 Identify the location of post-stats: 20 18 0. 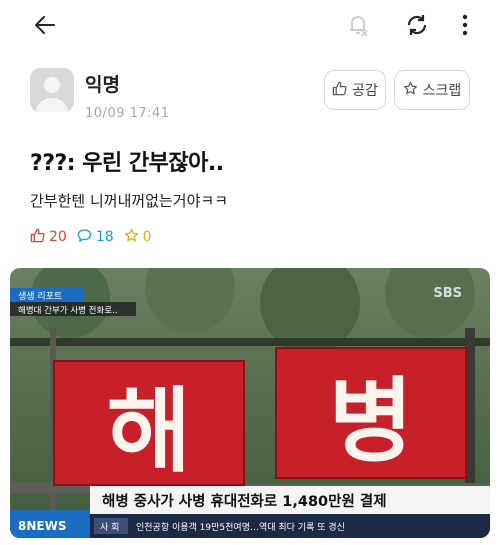
(96, 237).